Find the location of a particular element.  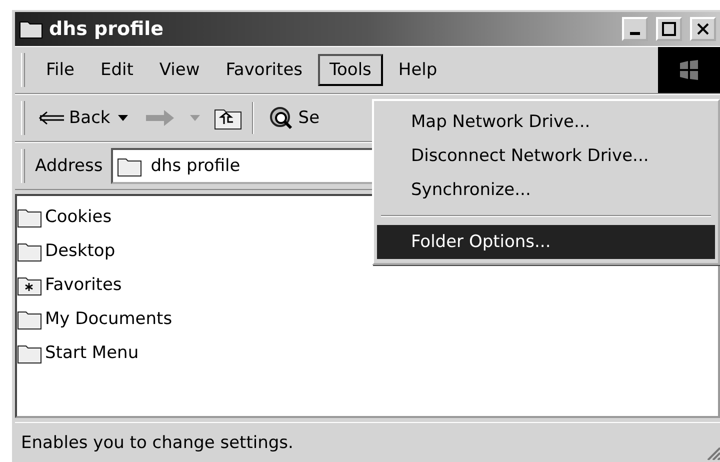

folder-icon is located at coordinates (31, 29).